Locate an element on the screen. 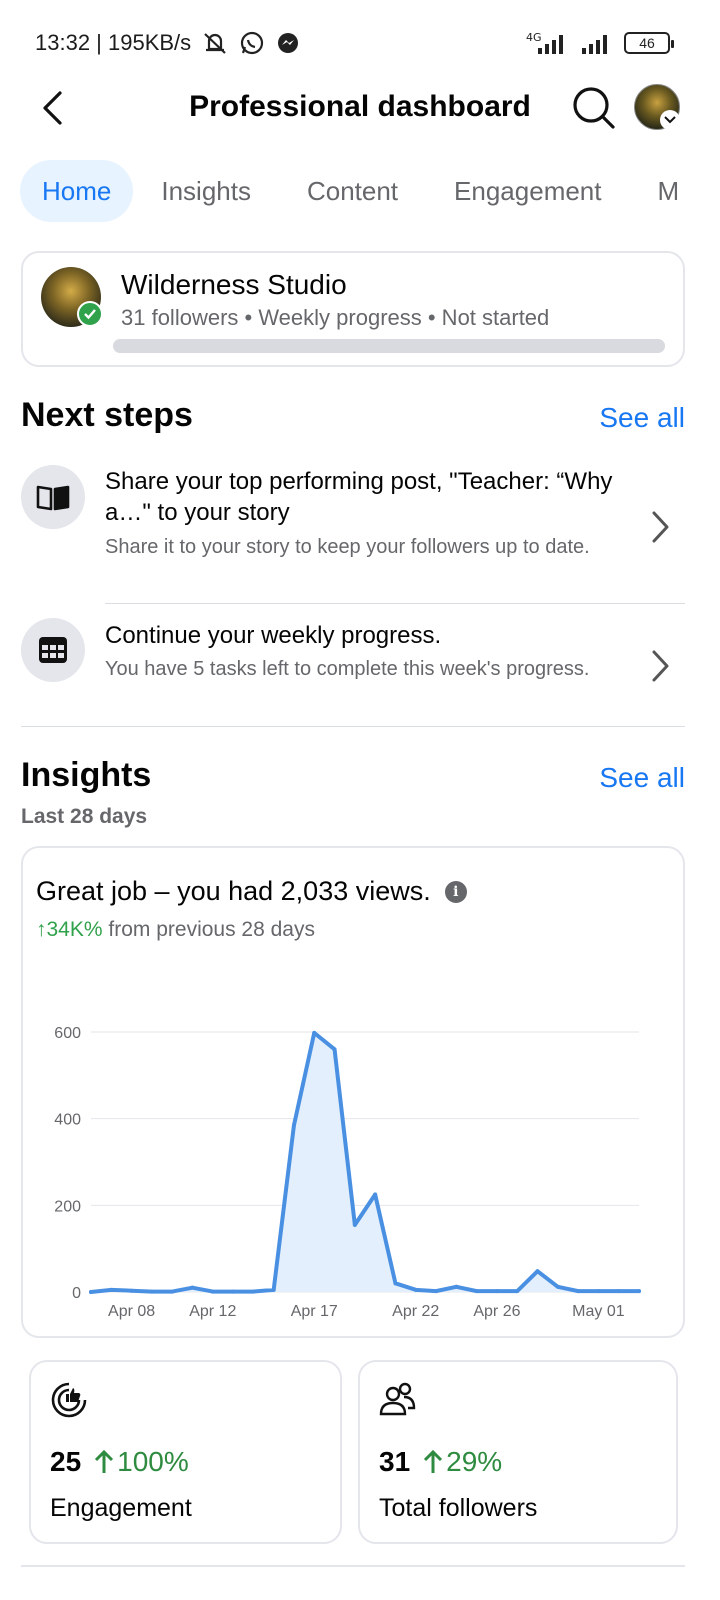  header: Professional dashboard is located at coordinates (360, 108).